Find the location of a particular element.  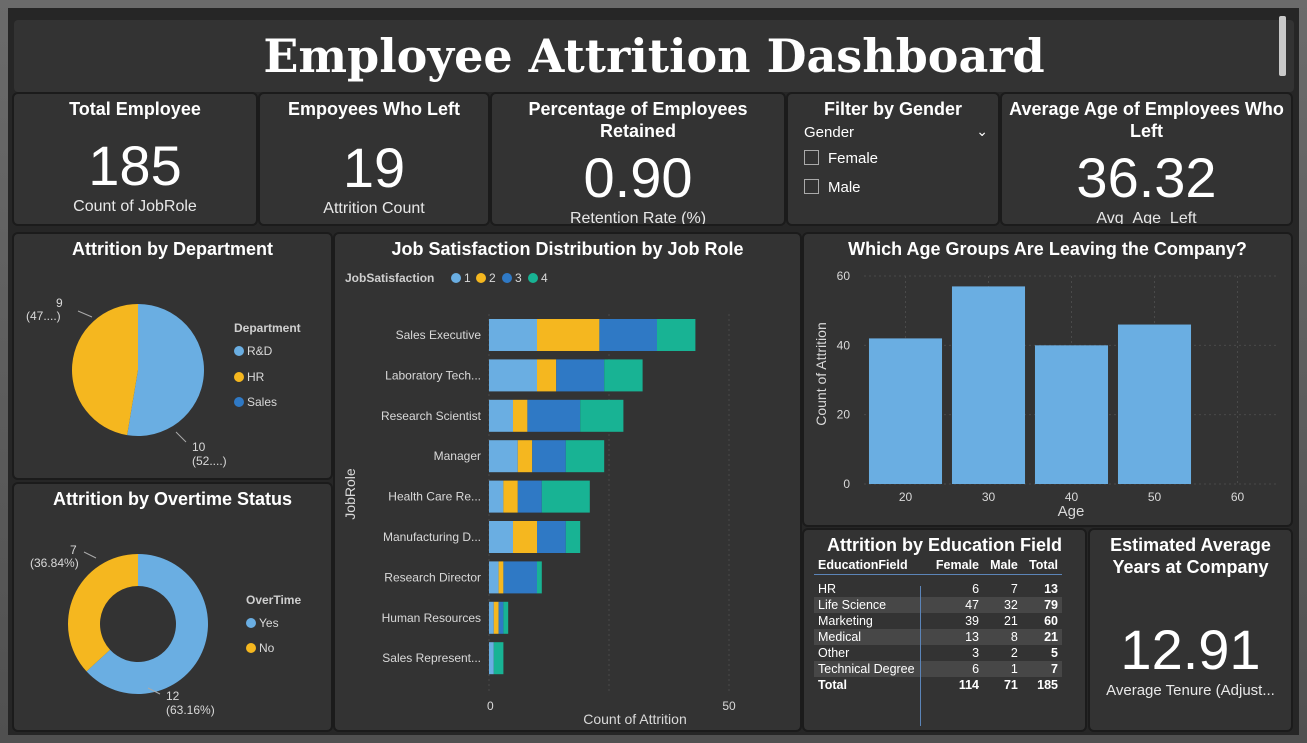

y-tick-label: 0 is located at coordinates (846, 484).